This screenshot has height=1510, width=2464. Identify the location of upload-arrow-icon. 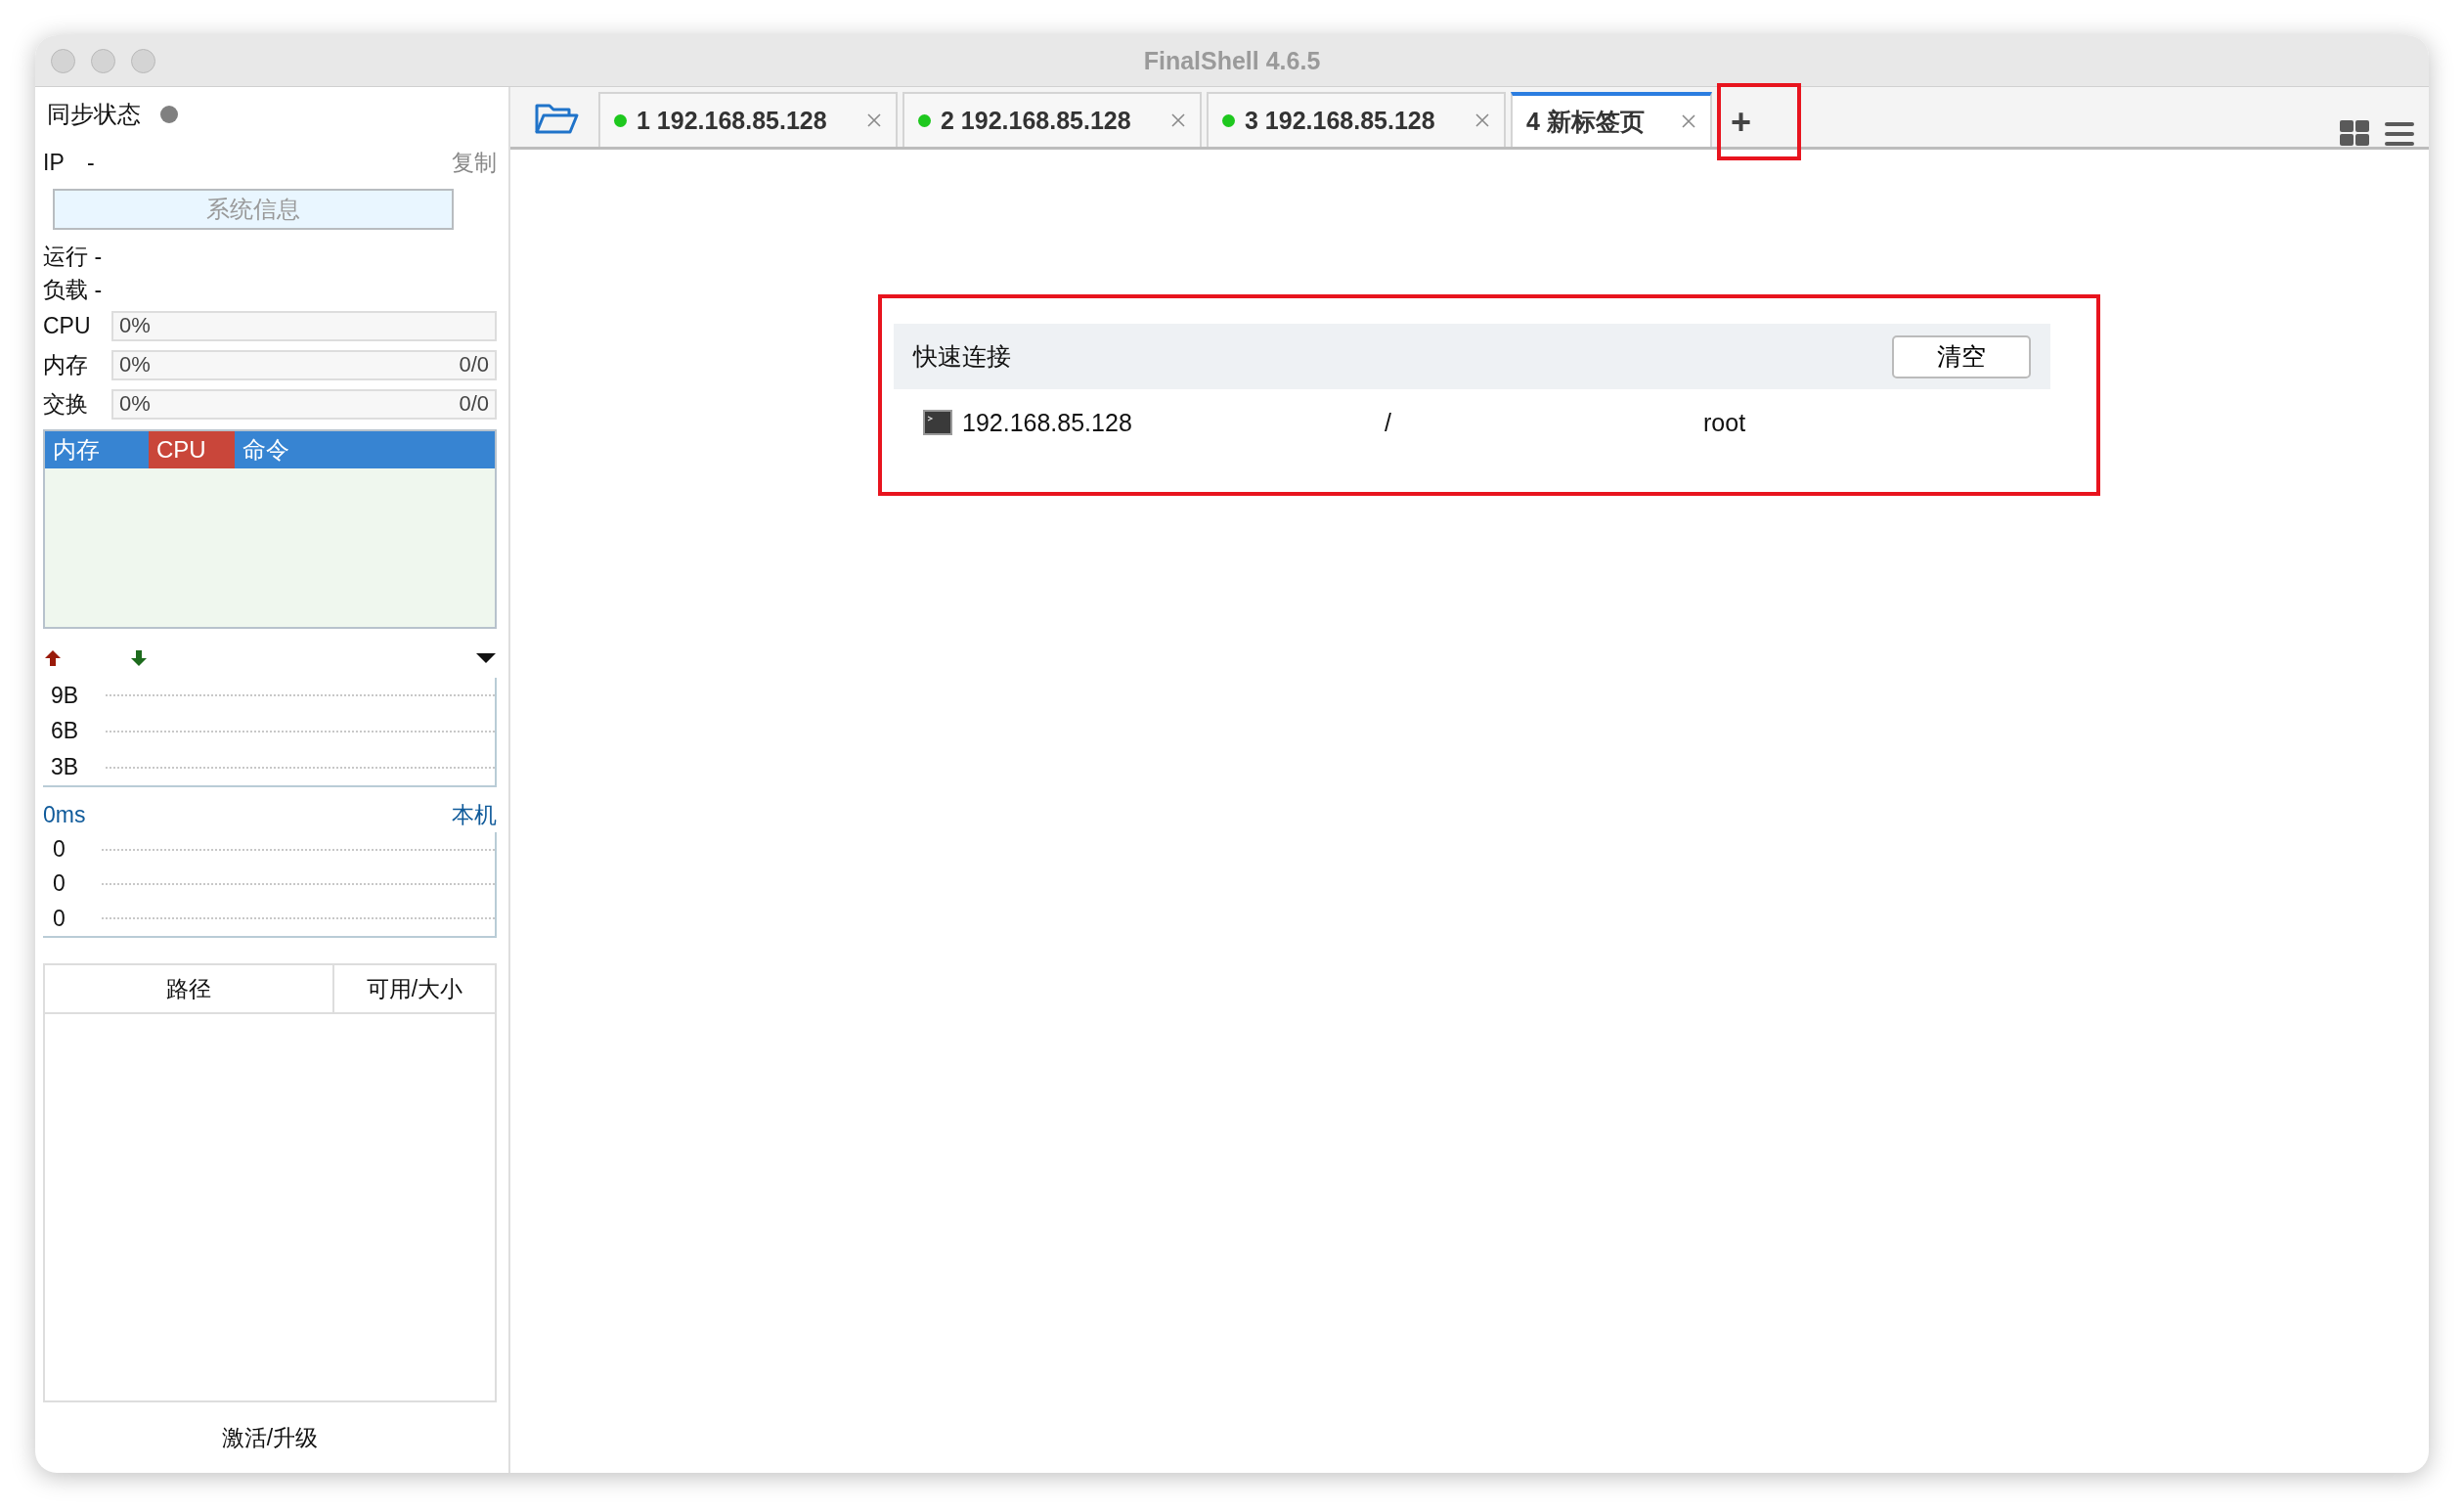
(53, 658).